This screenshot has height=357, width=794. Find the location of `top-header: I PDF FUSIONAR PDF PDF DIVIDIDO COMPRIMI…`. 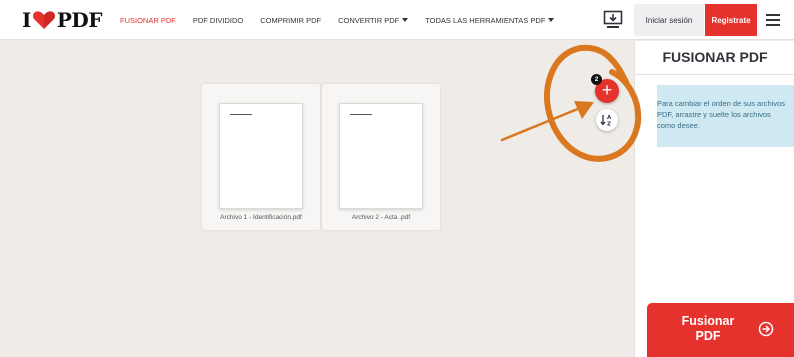

top-header: I PDF FUSIONAR PDF PDF DIVIDIDO COMPRIMI… is located at coordinates (397, 20).